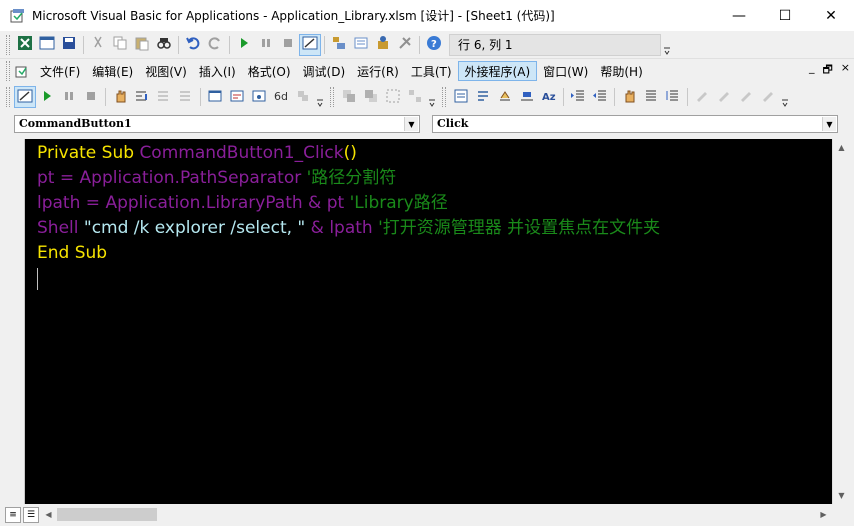 Image resolution: width=854 pixels, height=526 pixels. I want to click on paste-button, so click(142, 45).